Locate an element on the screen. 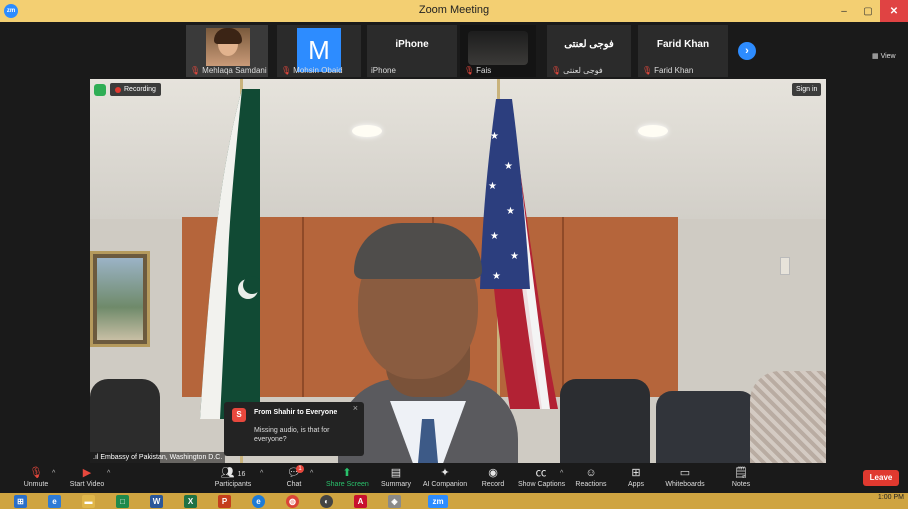  chevron-right-icon: › is located at coordinates (747, 51).